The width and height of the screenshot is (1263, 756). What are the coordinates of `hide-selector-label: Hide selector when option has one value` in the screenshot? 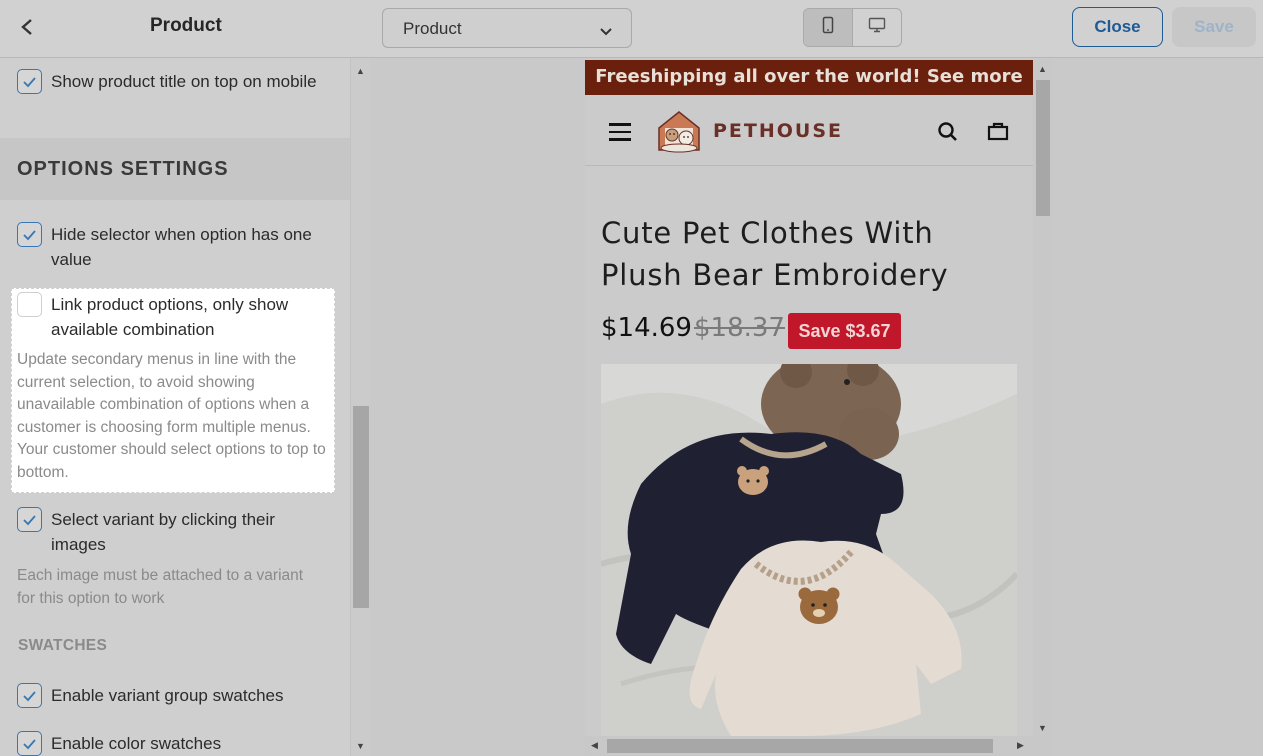 It's located at (181, 247).